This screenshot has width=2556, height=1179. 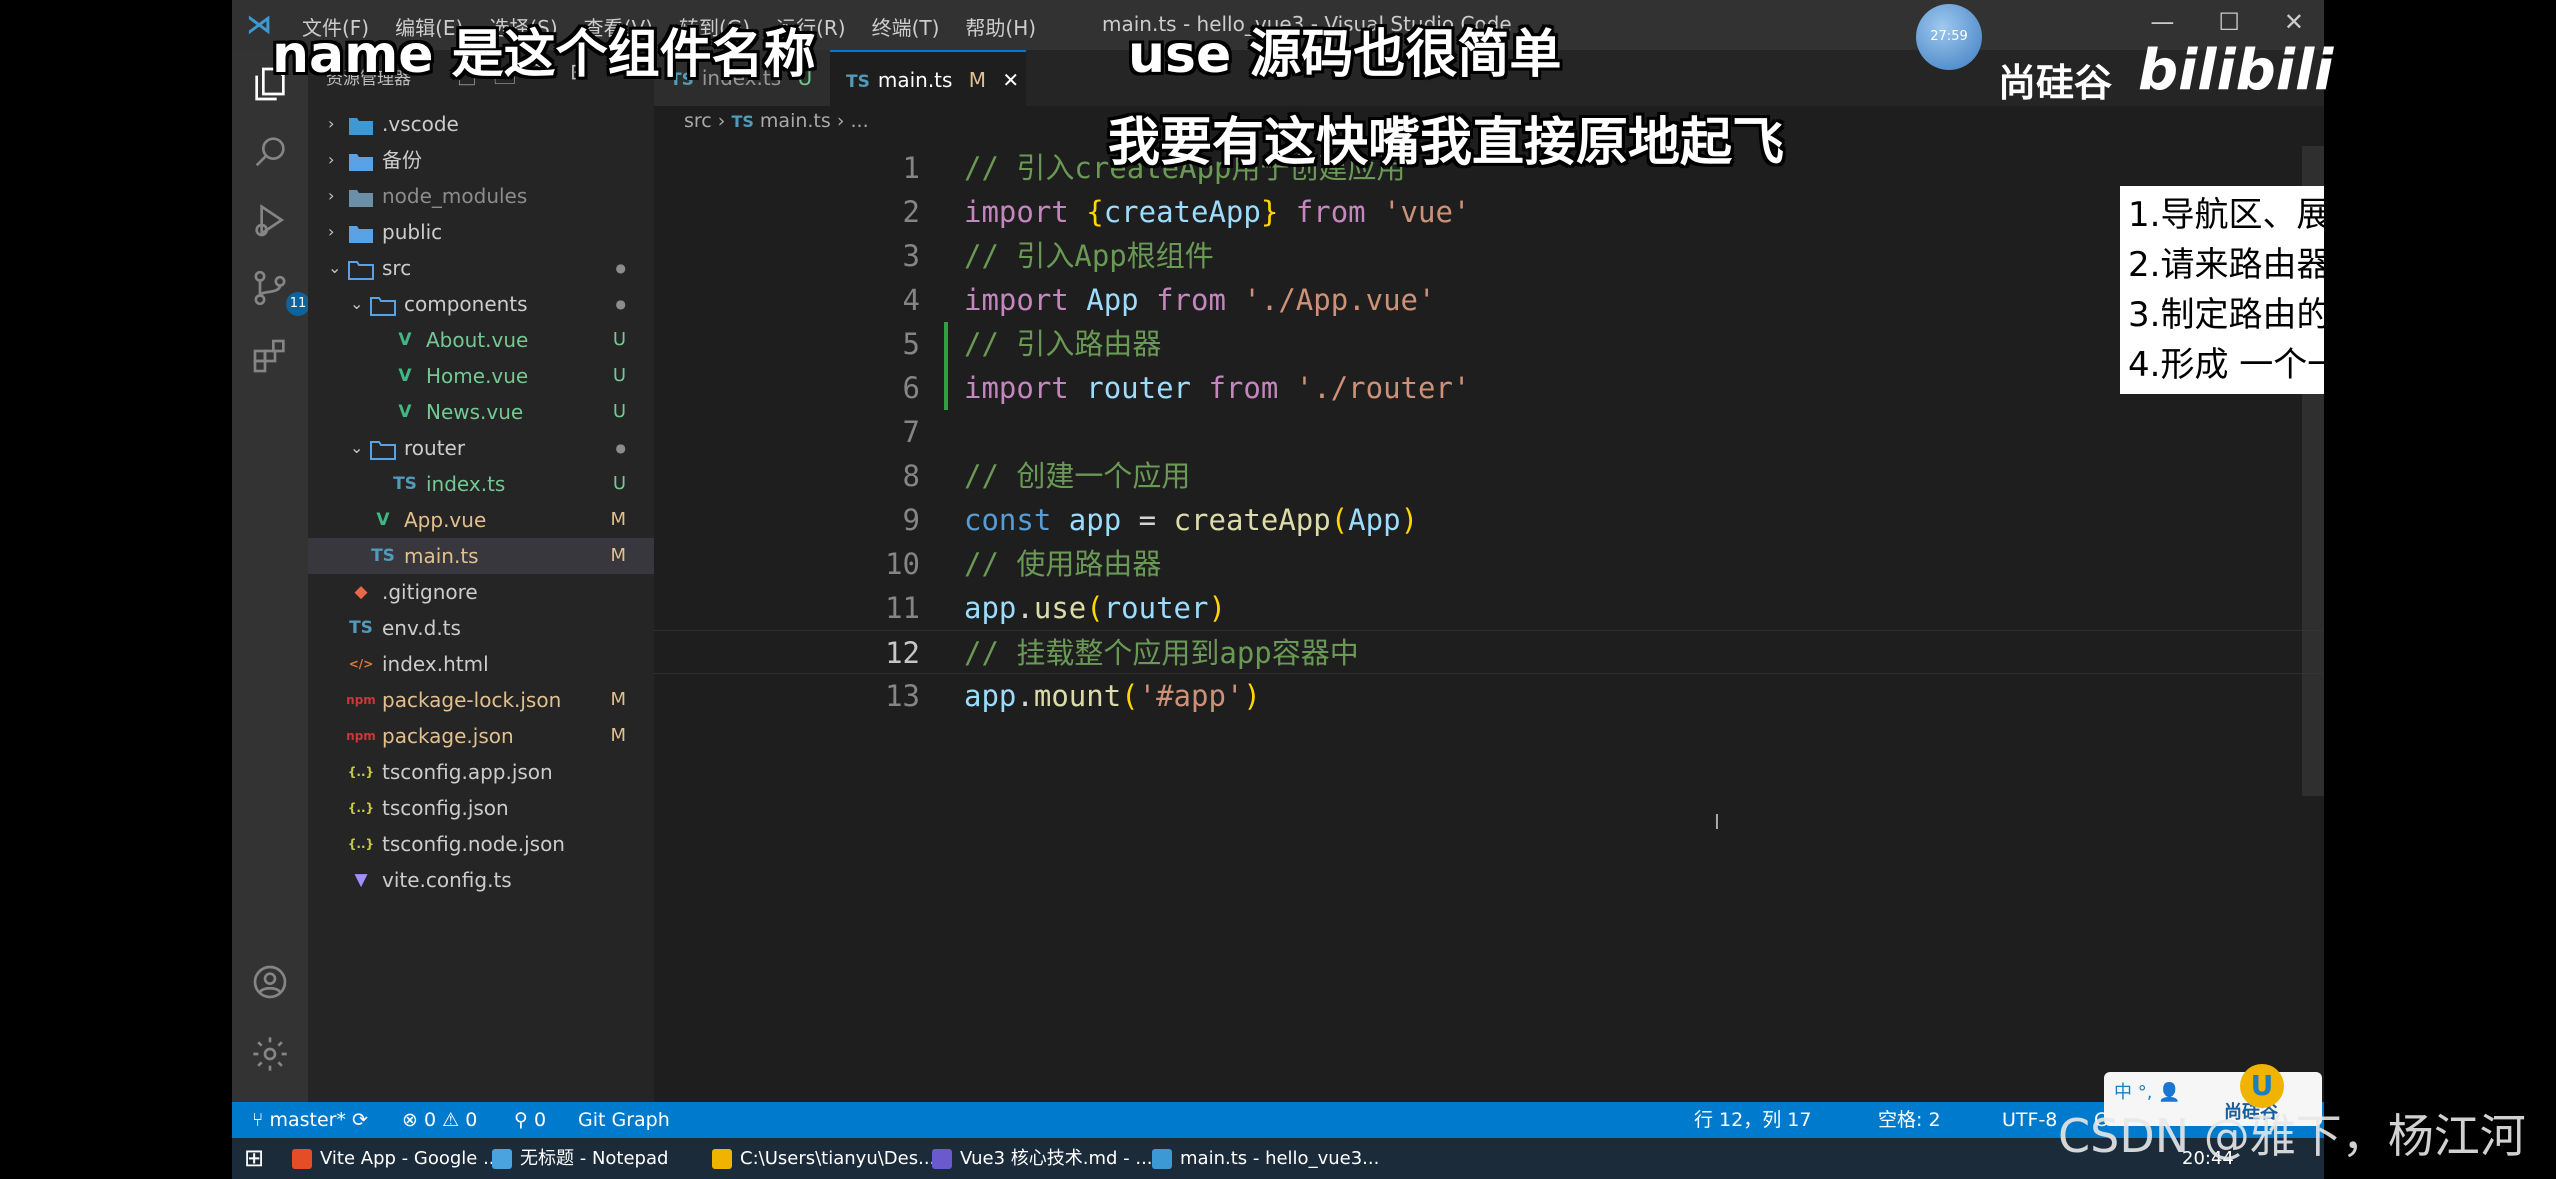 I want to click on indentation: 空格: 2, so click(x=1909, y=1120).